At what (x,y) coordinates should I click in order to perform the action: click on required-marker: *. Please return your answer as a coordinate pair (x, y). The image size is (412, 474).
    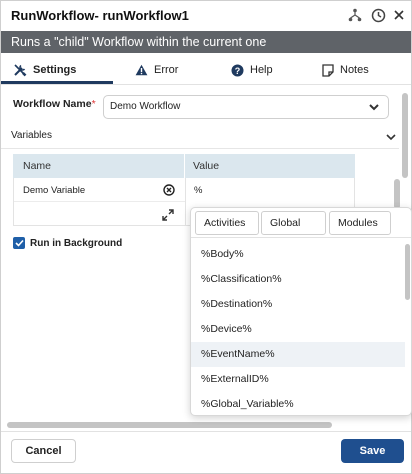
    Looking at the image, I should click on (93, 104).